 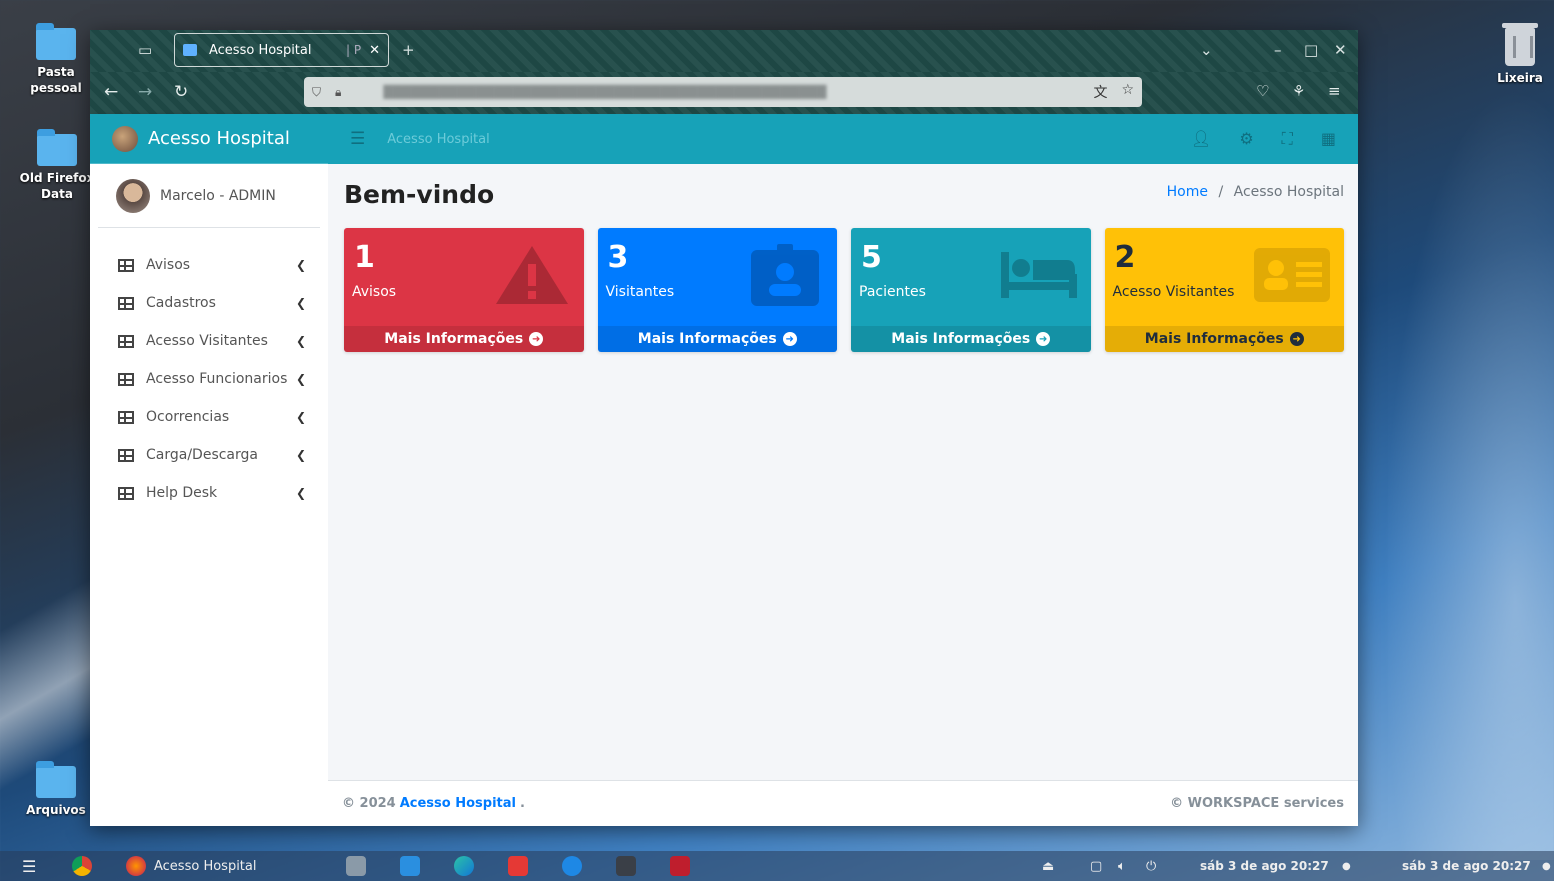 I want to click on sidebar-item-label: Acesso Visitantes, so click(x=207, y=341).